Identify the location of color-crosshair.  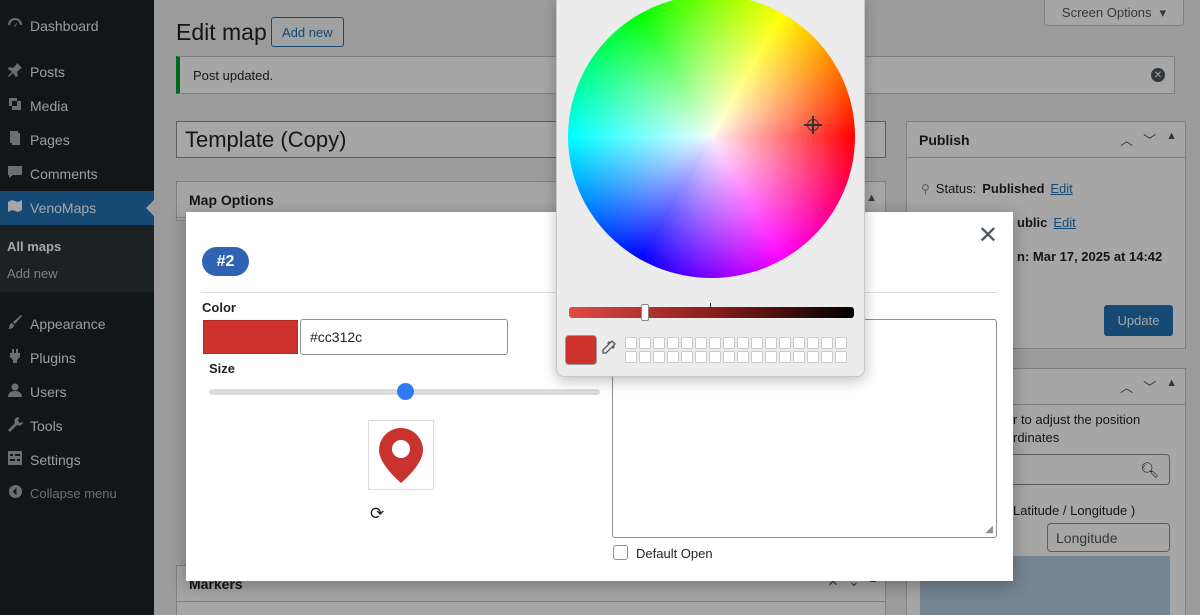
(813, 125).